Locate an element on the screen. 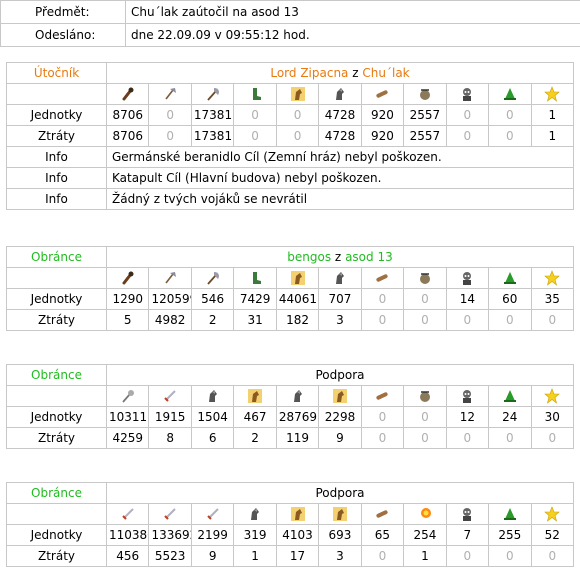 This screenshot has height=579, width=580. sent-label: Odesláno: is located at coordinates (63, 35).